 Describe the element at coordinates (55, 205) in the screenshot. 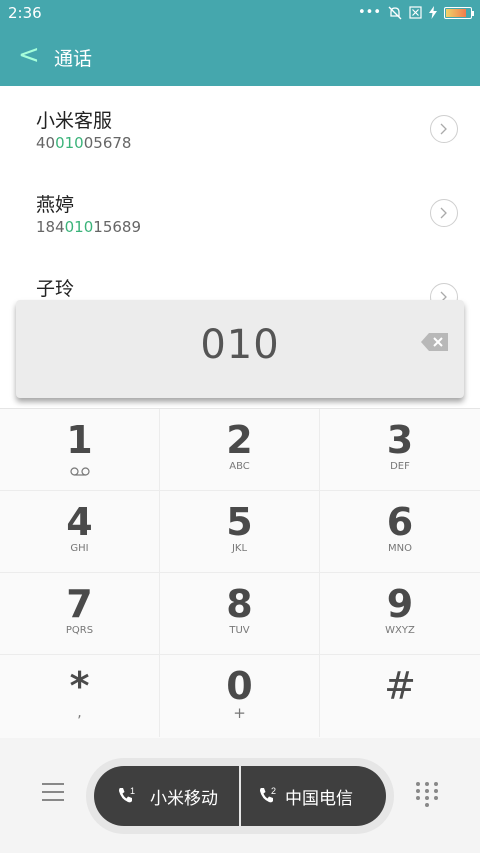

I see `contact-name: 燕婷` at that location.